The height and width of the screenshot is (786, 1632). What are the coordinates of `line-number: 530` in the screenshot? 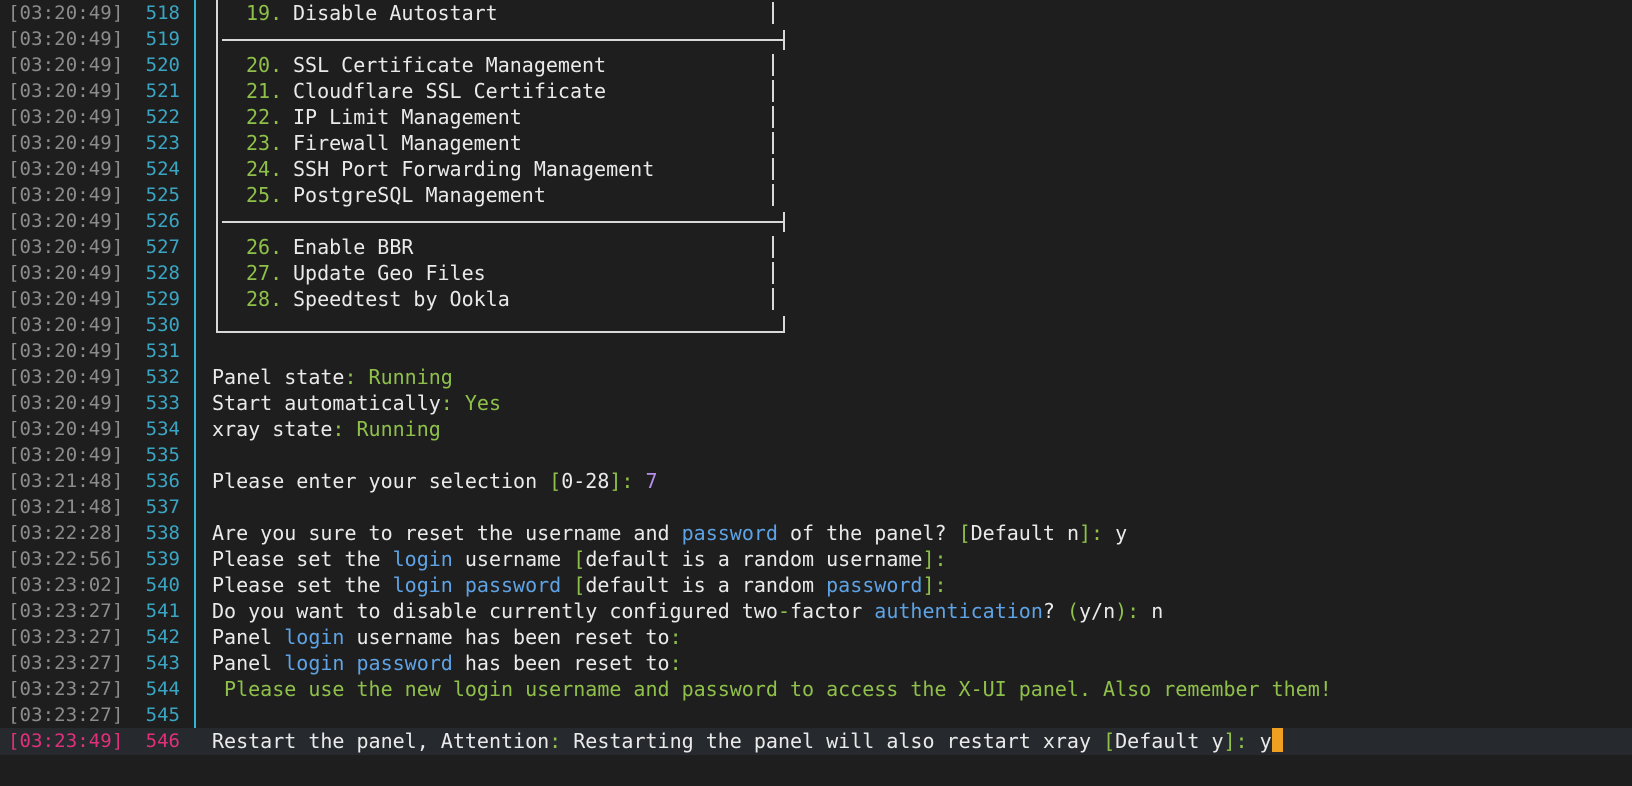 It's located at (162, 325).